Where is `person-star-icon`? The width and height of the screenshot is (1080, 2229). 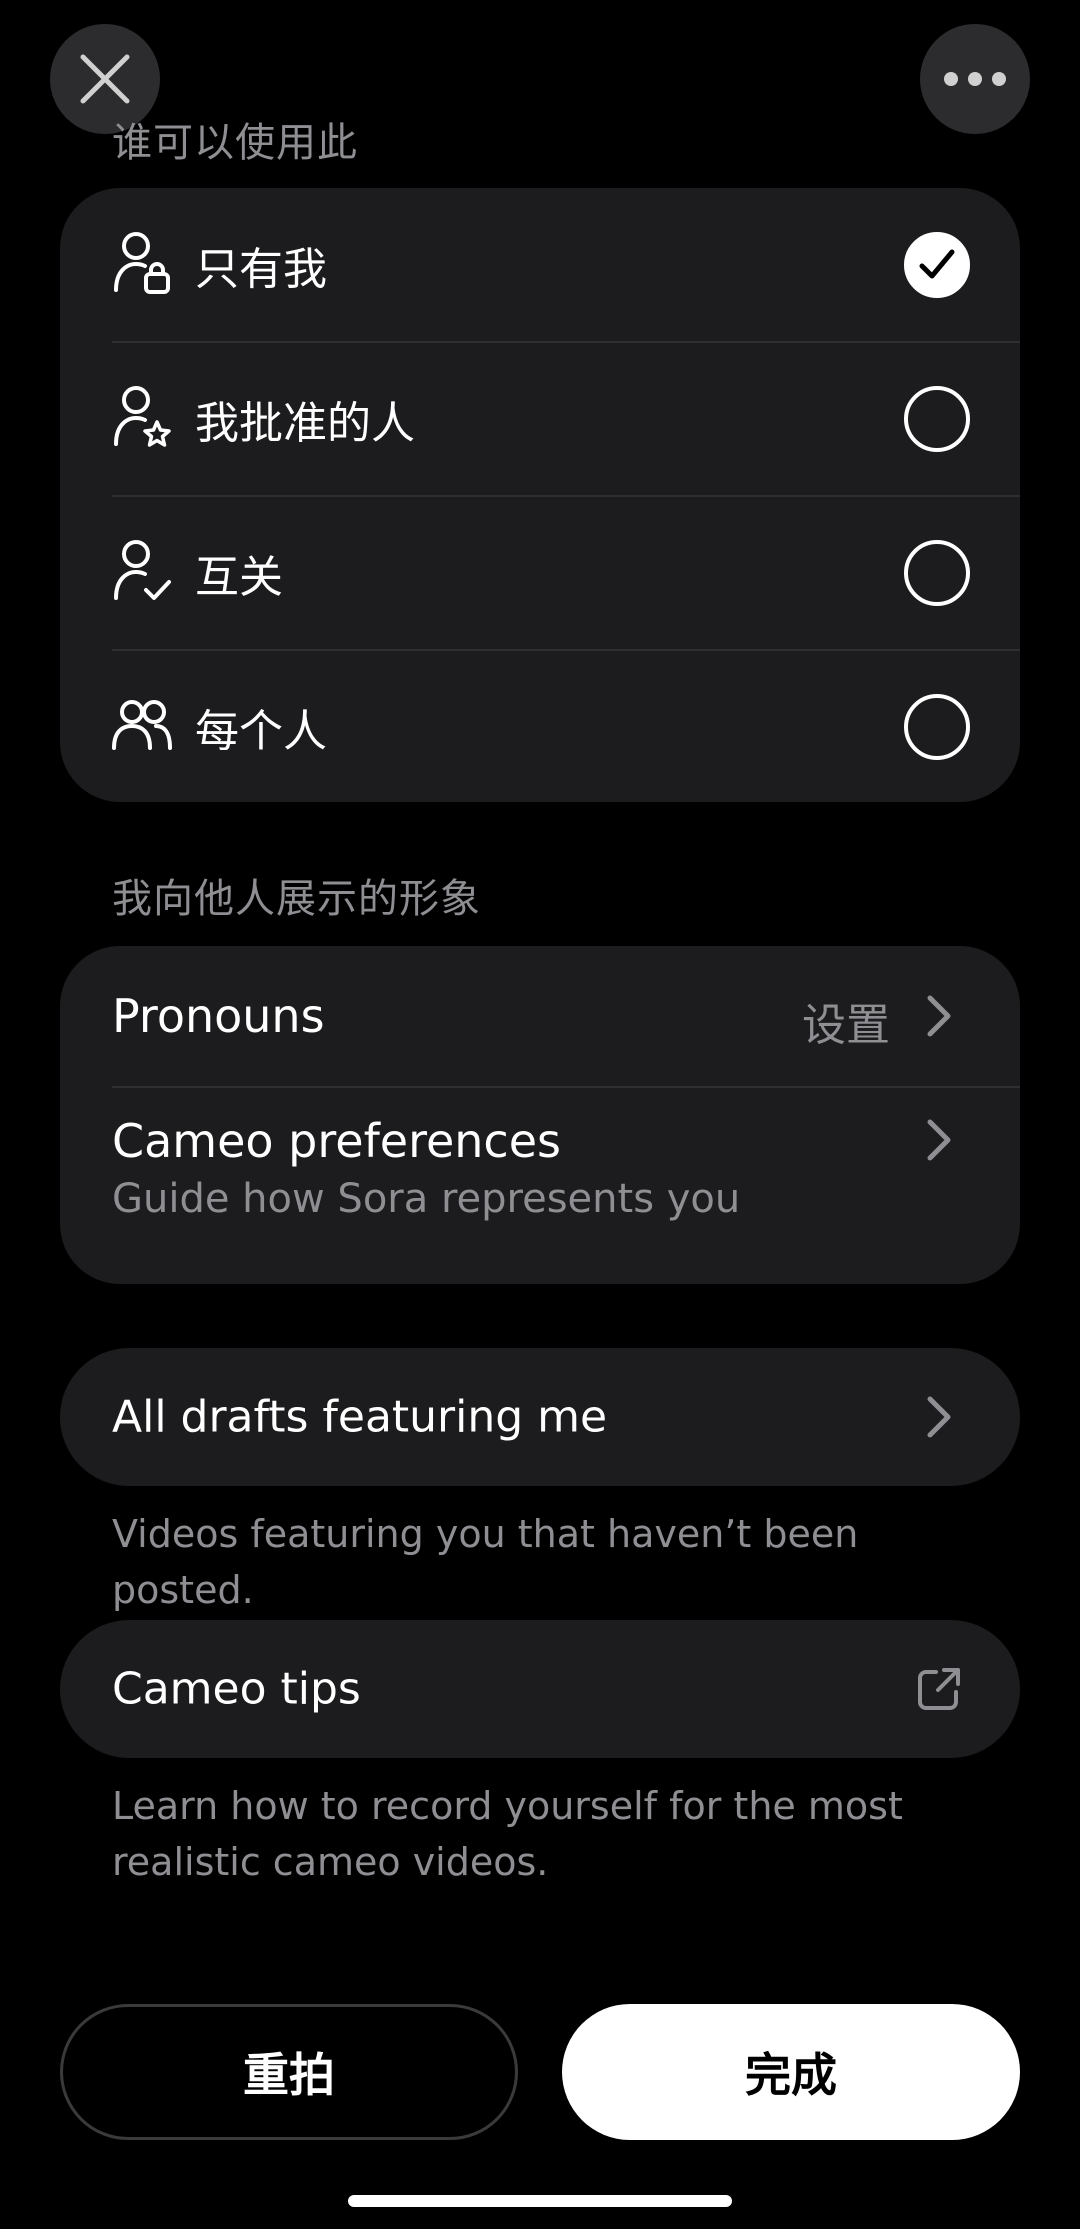
person-star-icon is located at coordinates (142, 416).